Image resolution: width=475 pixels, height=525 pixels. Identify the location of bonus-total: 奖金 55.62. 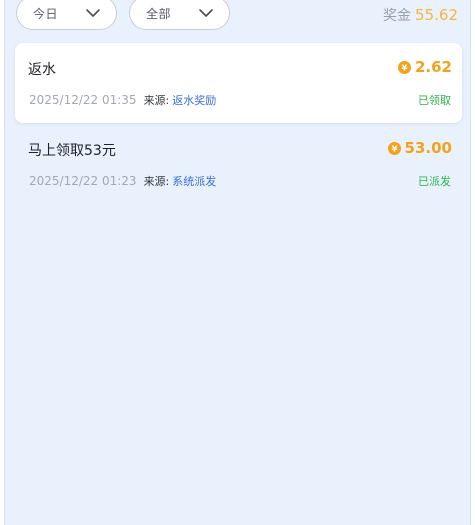
(420, 15).